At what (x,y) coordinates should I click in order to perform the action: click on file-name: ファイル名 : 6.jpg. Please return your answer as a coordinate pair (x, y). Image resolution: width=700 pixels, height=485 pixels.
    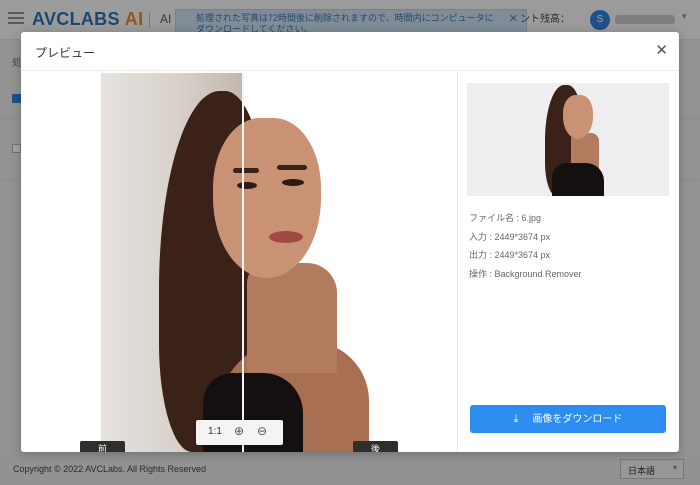
    Looking at the image, I should click on (505, 218).